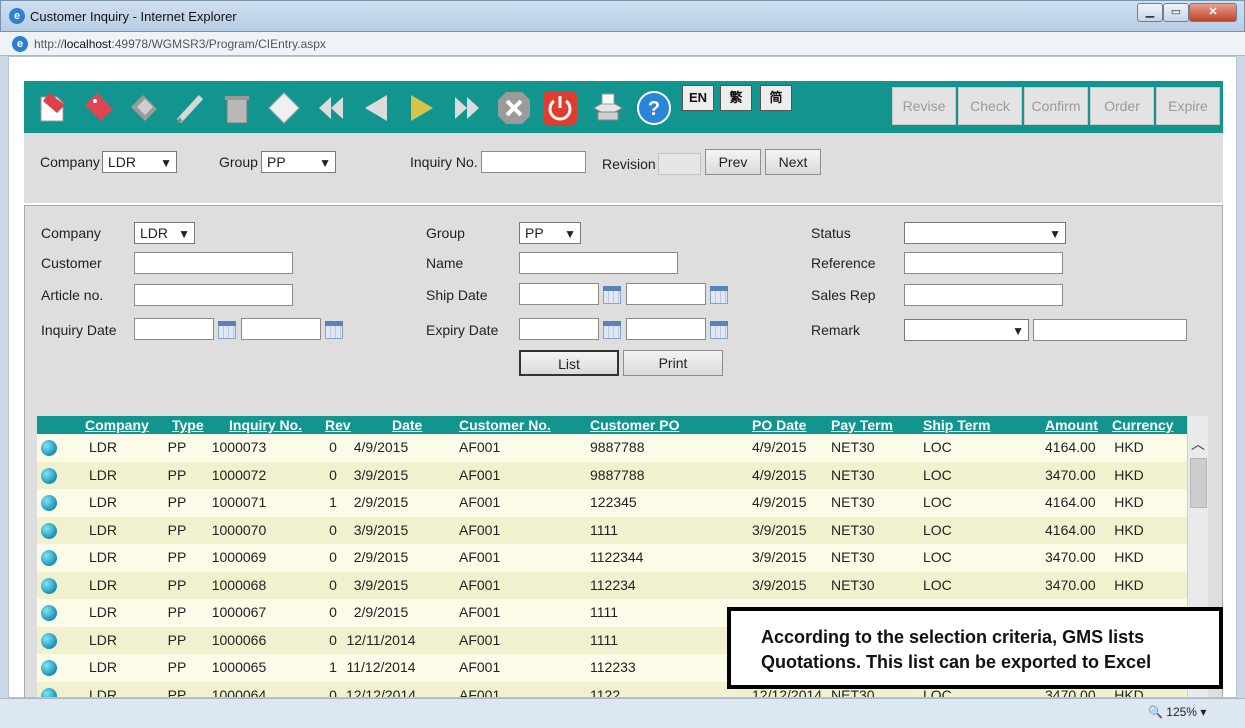  I want to click on edit-pencil-icon, so click(190, 108).